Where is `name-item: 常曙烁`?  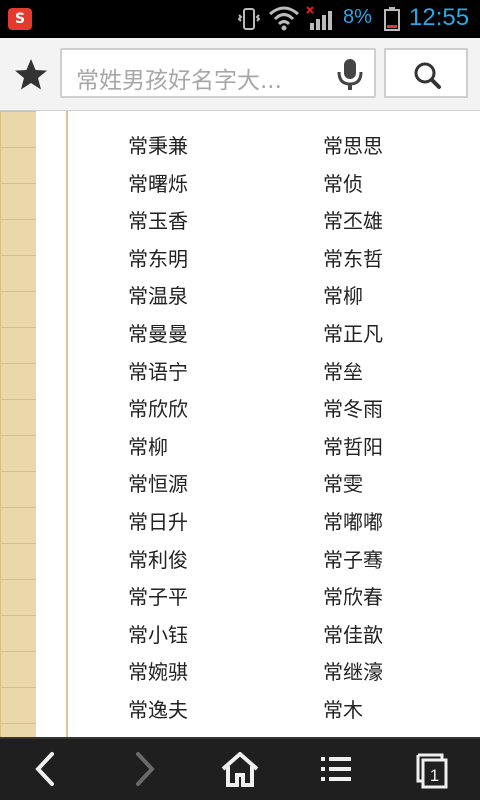 name-item: 常曙烁 is located at coordinates (158, 183).